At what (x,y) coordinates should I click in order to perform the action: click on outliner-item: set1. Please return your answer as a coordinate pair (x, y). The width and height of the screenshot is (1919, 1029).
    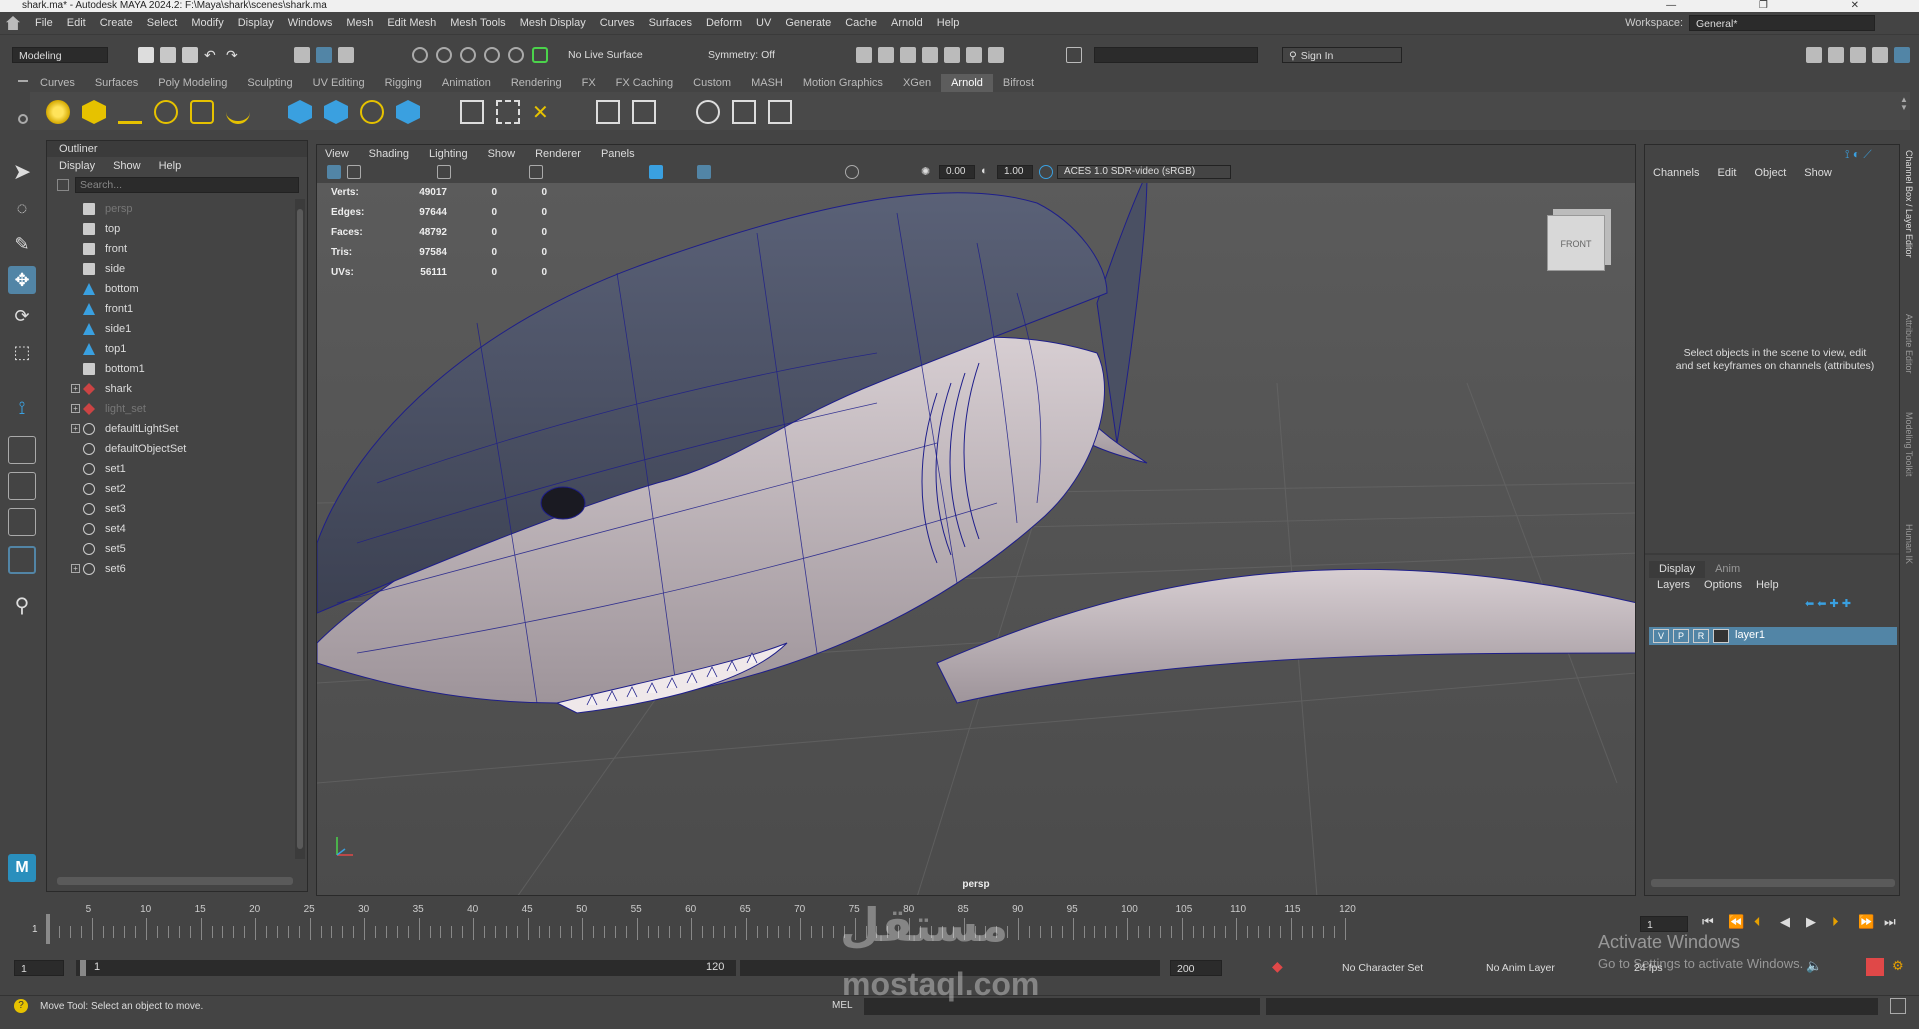
    Looking at the image, I should click on (167, 469).